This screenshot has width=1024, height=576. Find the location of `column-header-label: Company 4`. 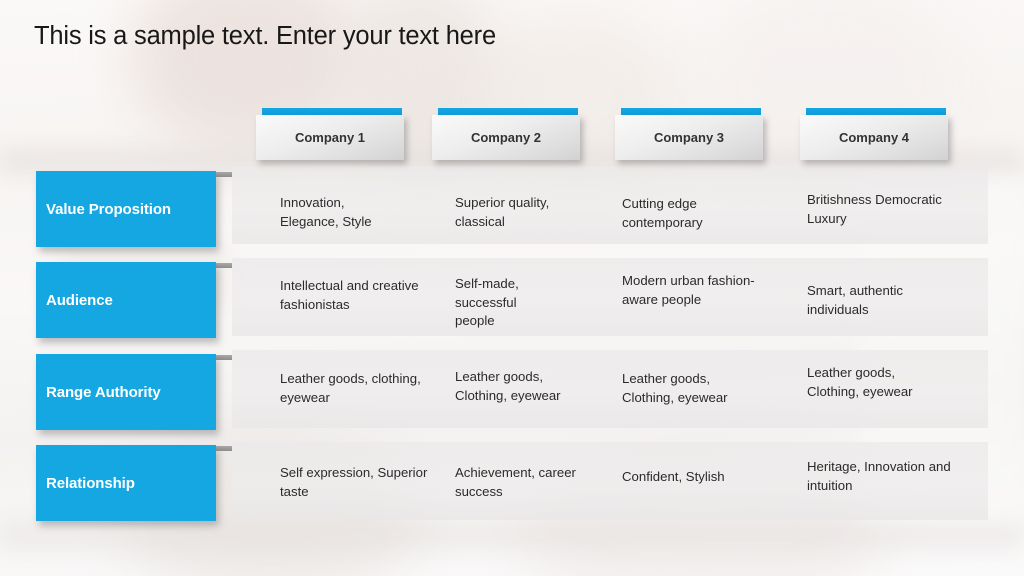

column-header-label: Company 4 is located at coordinates (874, 137).